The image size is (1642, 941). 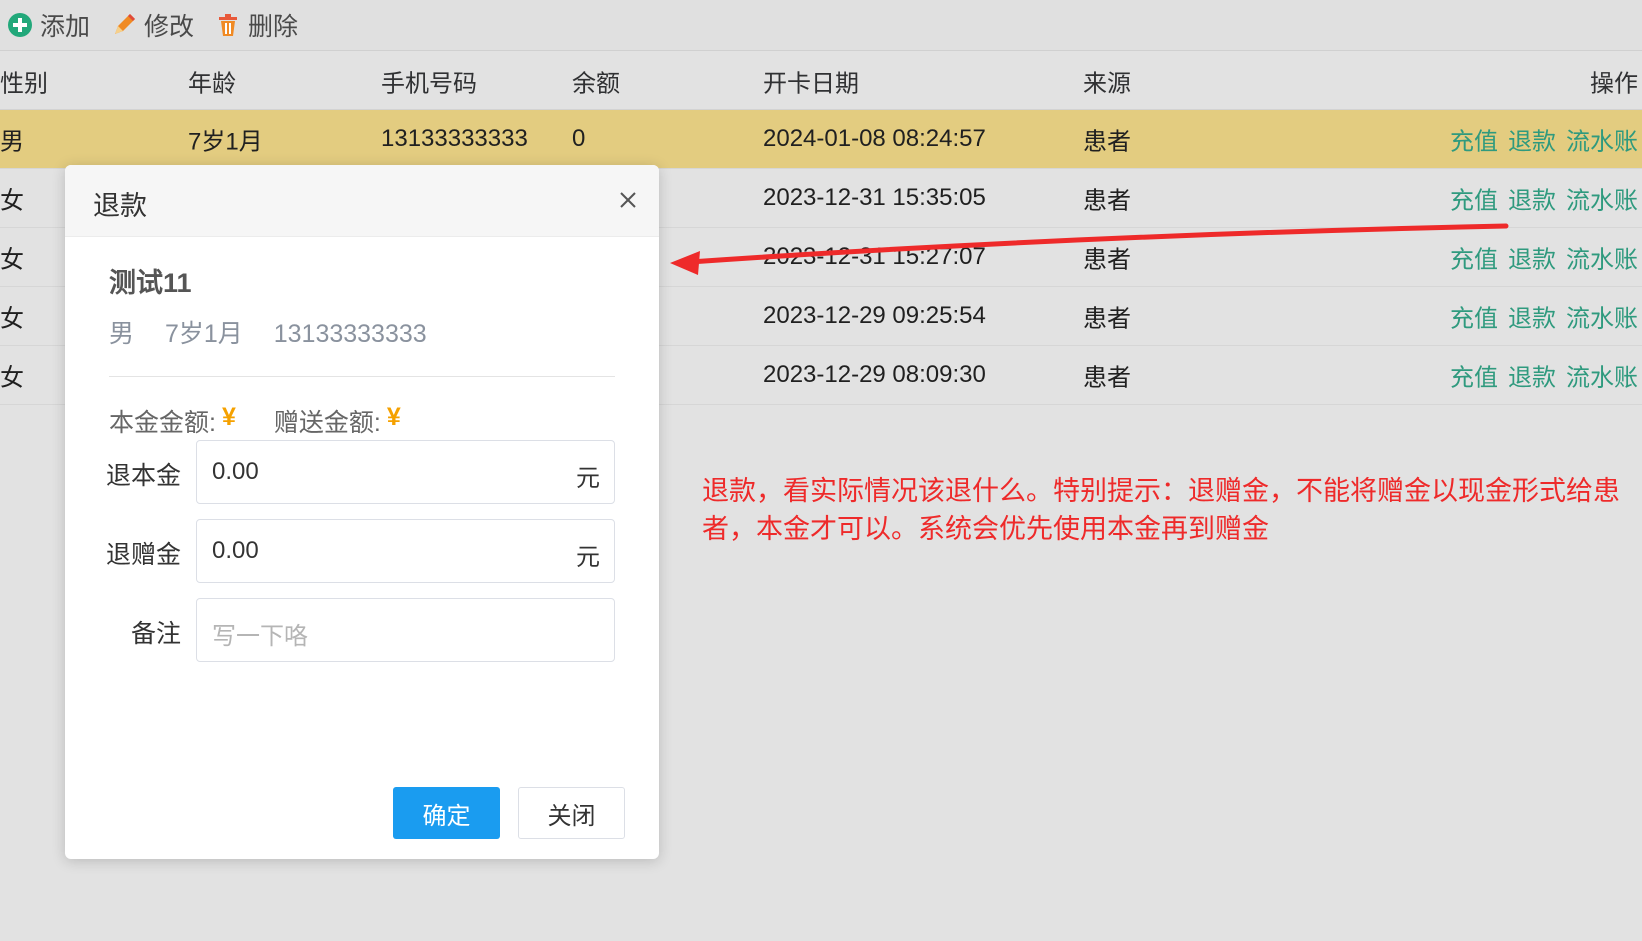 I want to click on remark-label: 备注, so click(x=155, y=634).